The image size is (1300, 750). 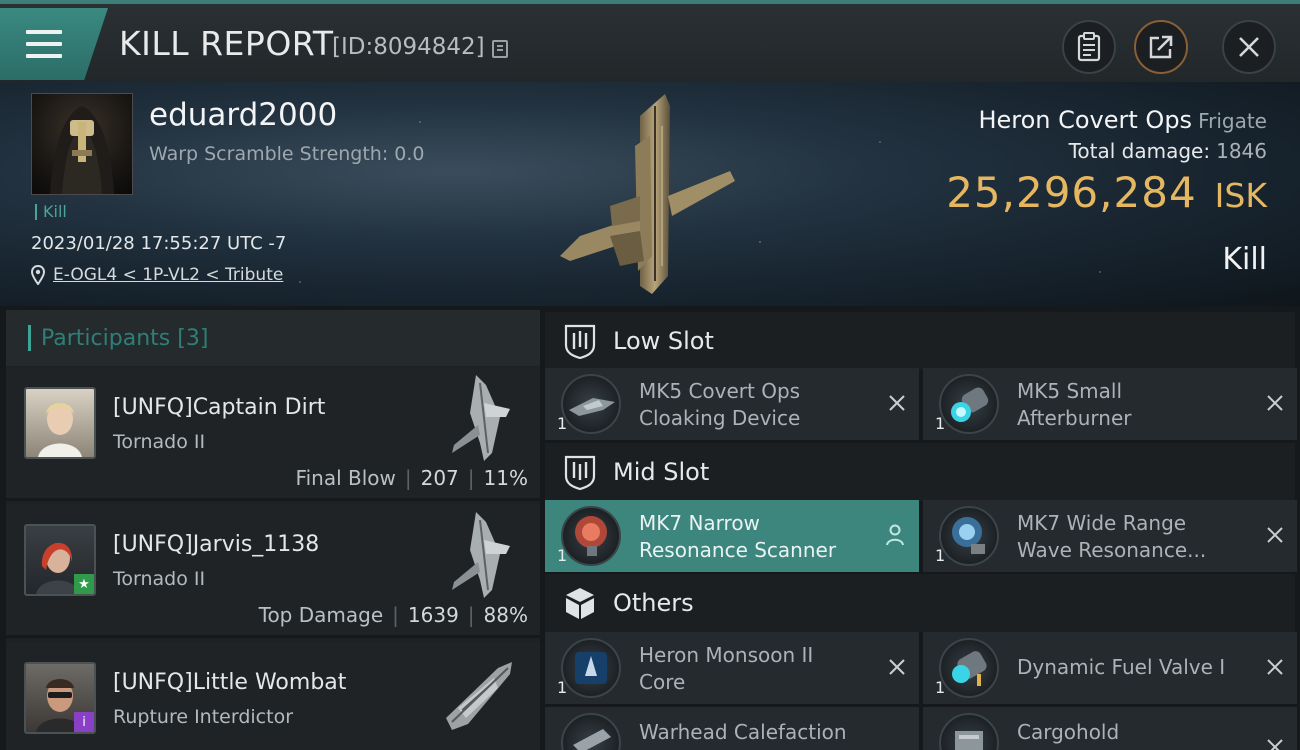 What do you see at coordinates (969, 536) in the screenshot?
I see `wave-resonance-icon` at bounding box center [969, 536].